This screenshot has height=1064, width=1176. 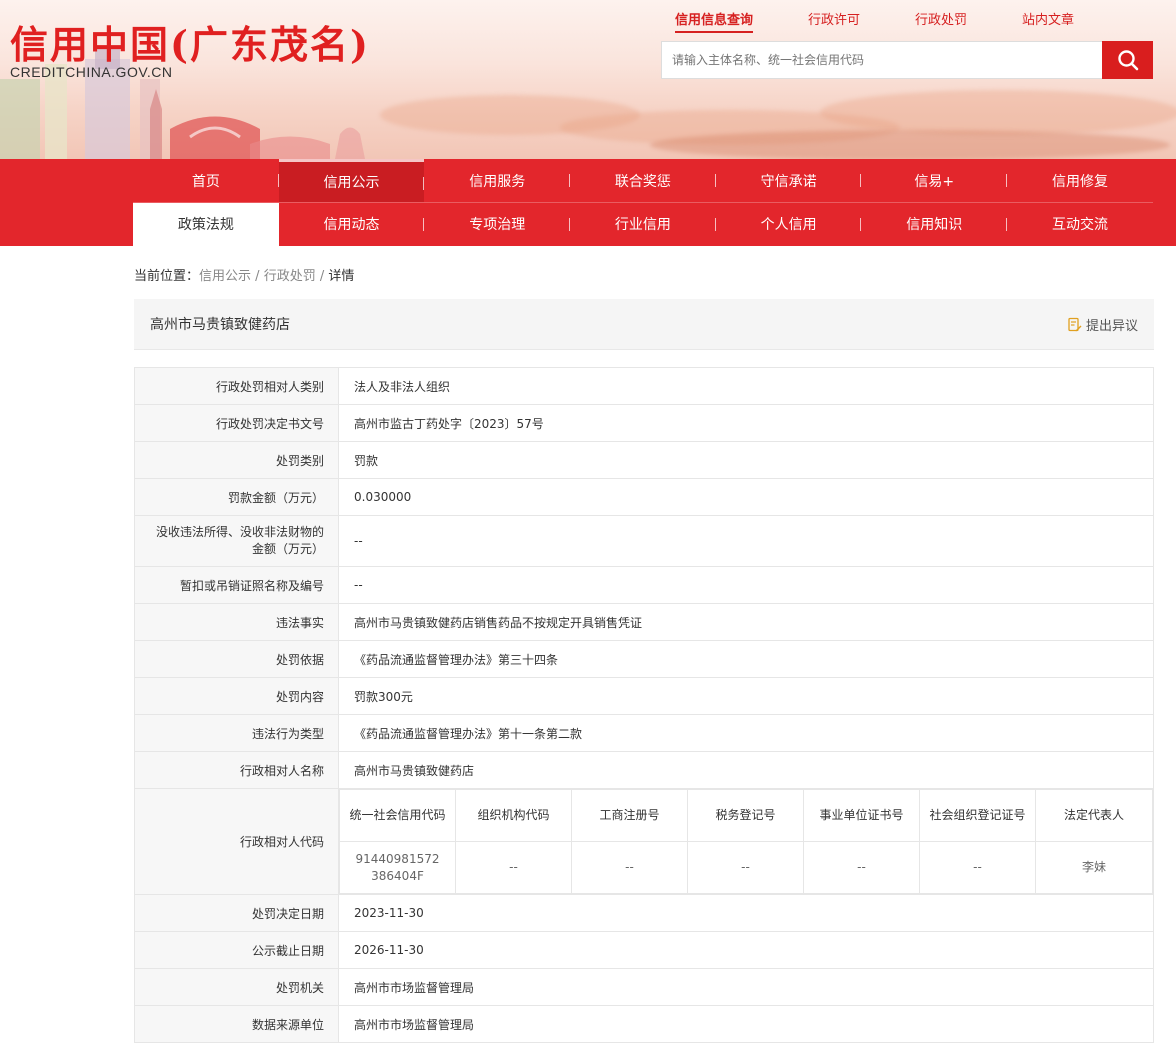 What do you see at coordinates (746, 913) in the screenshot?
I see `field-value: 2023-11-30` at bounding box center [746, 913].